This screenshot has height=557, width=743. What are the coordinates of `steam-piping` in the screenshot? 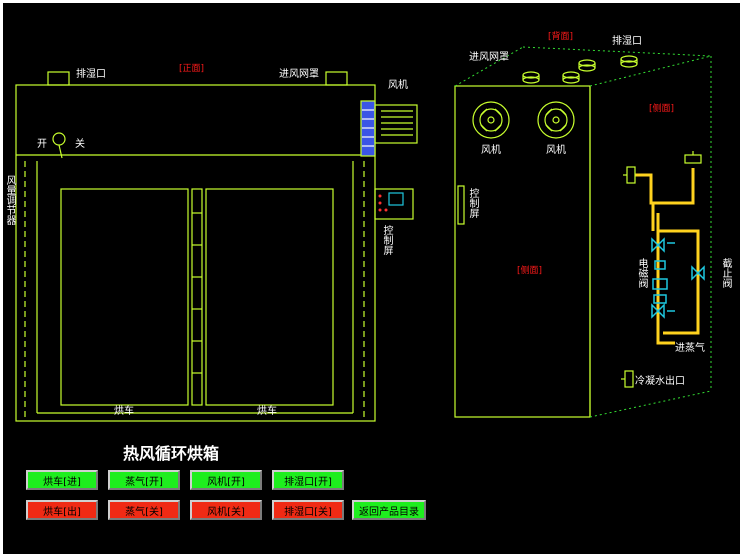 It's located at (667, 256).